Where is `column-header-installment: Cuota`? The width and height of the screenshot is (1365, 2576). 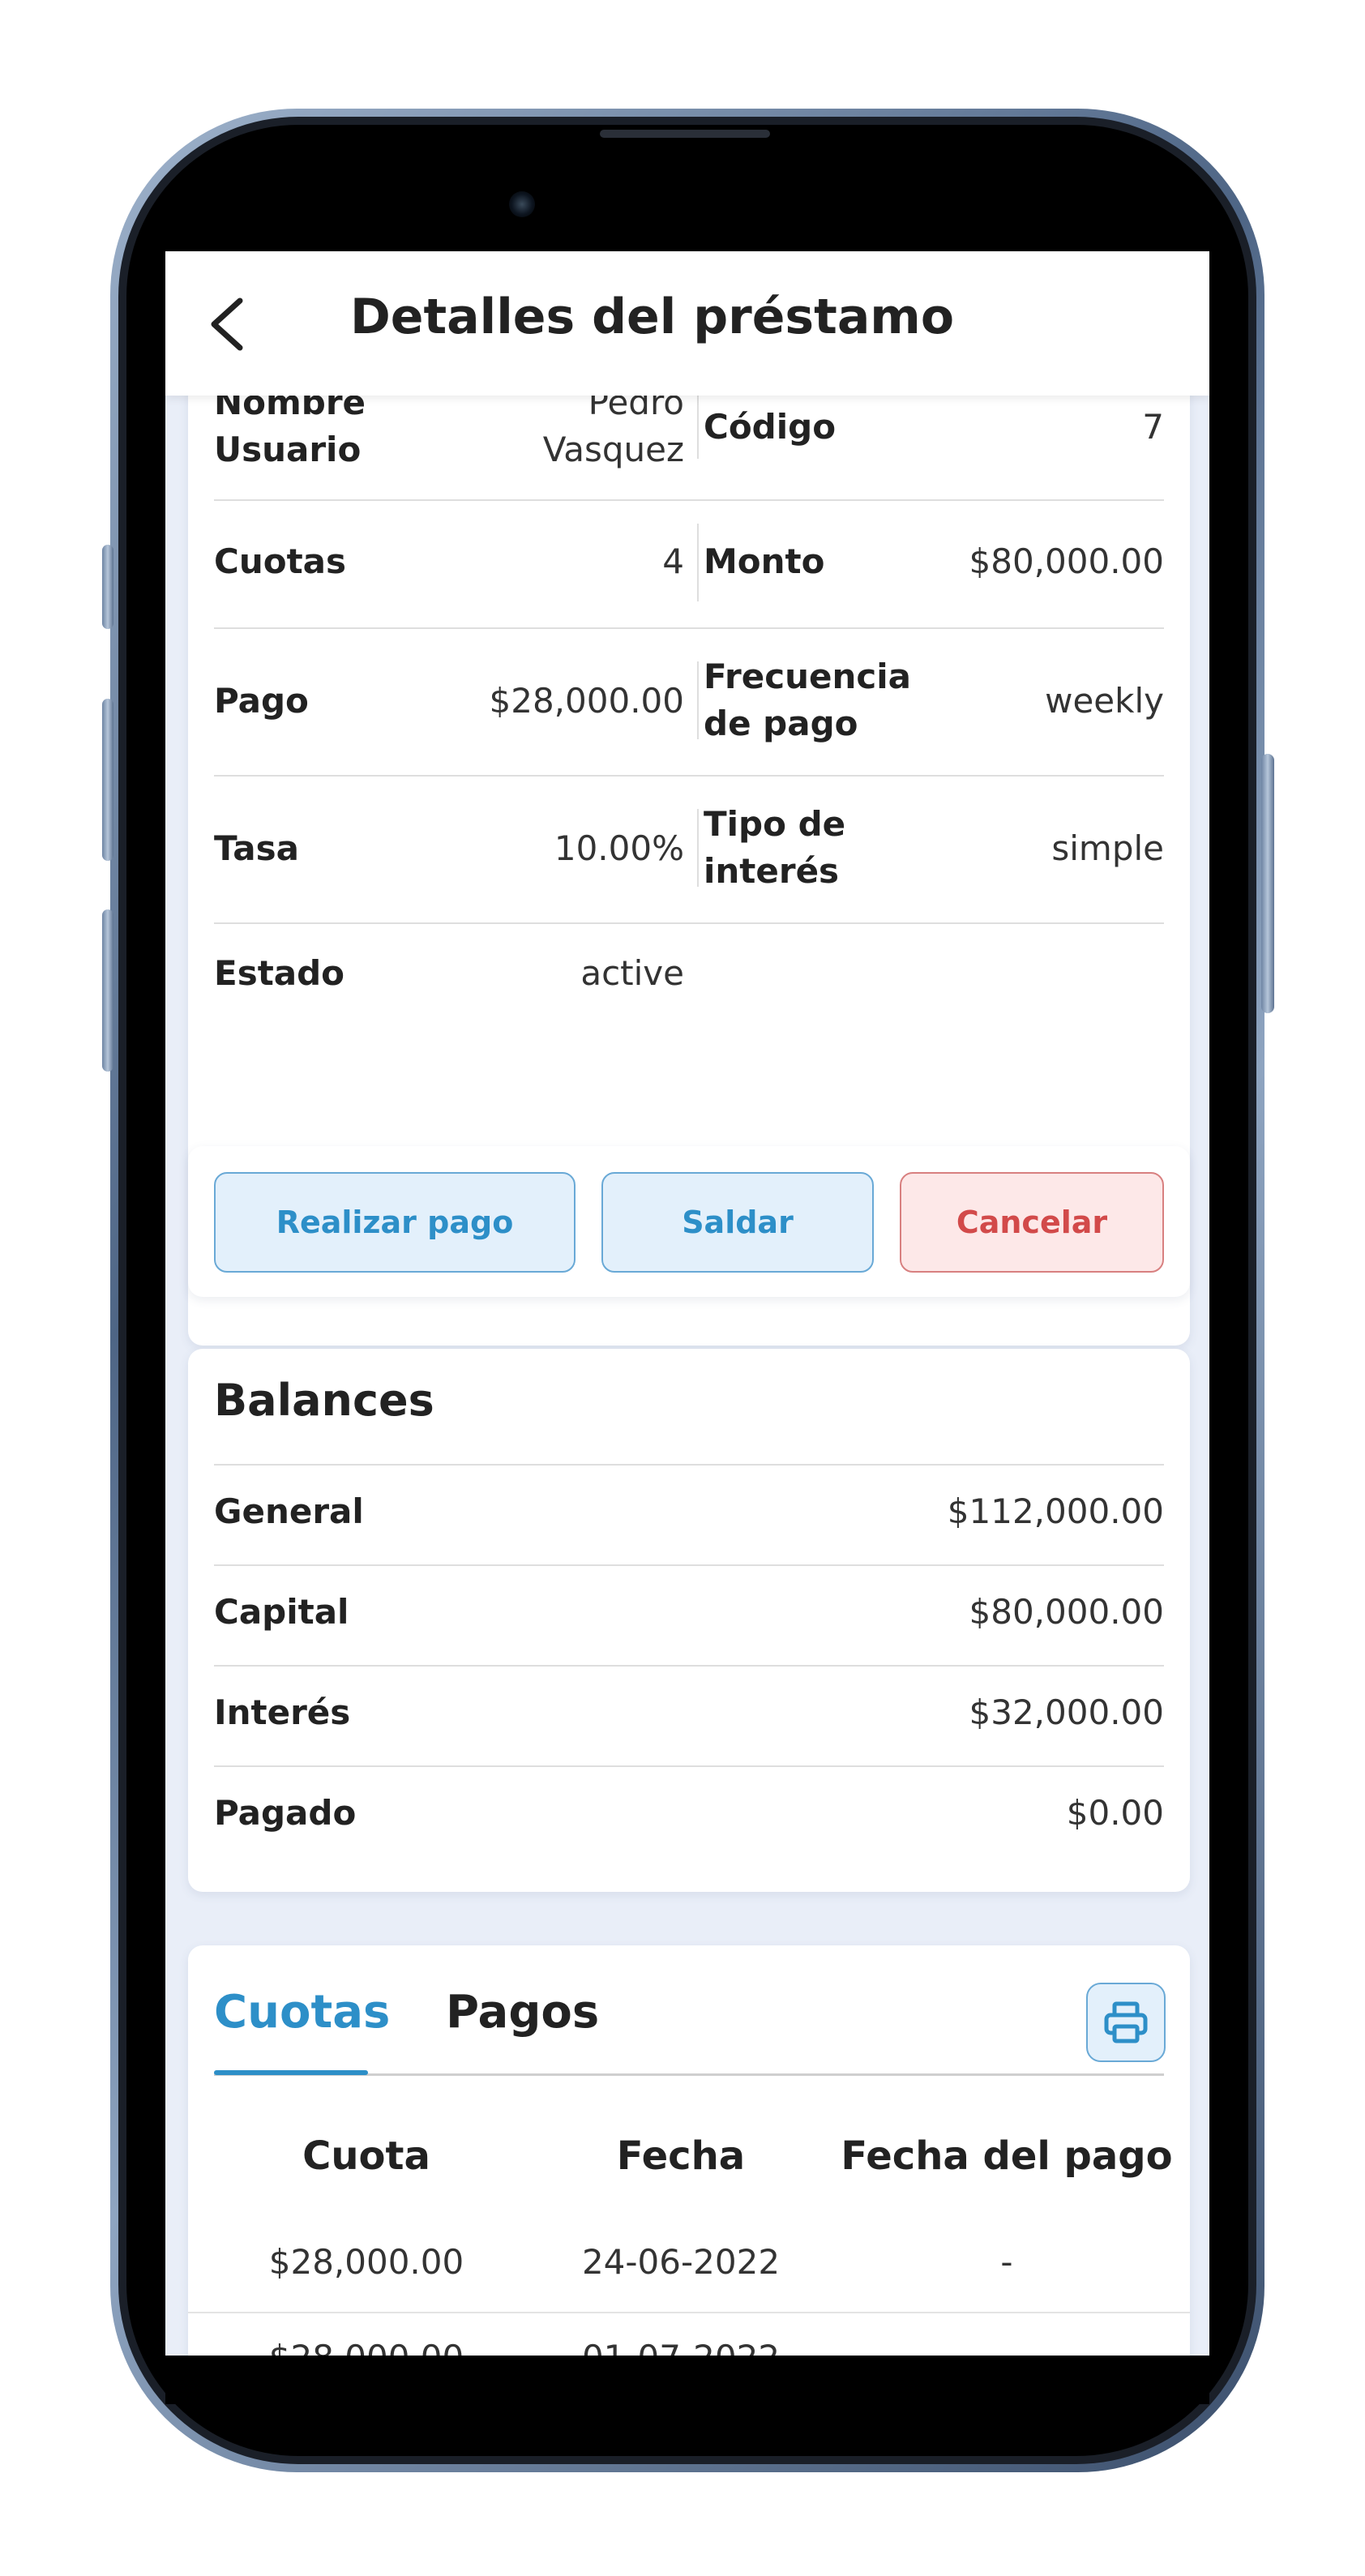
column-header-installment: Cuota is located at coordinates (366, 2156).